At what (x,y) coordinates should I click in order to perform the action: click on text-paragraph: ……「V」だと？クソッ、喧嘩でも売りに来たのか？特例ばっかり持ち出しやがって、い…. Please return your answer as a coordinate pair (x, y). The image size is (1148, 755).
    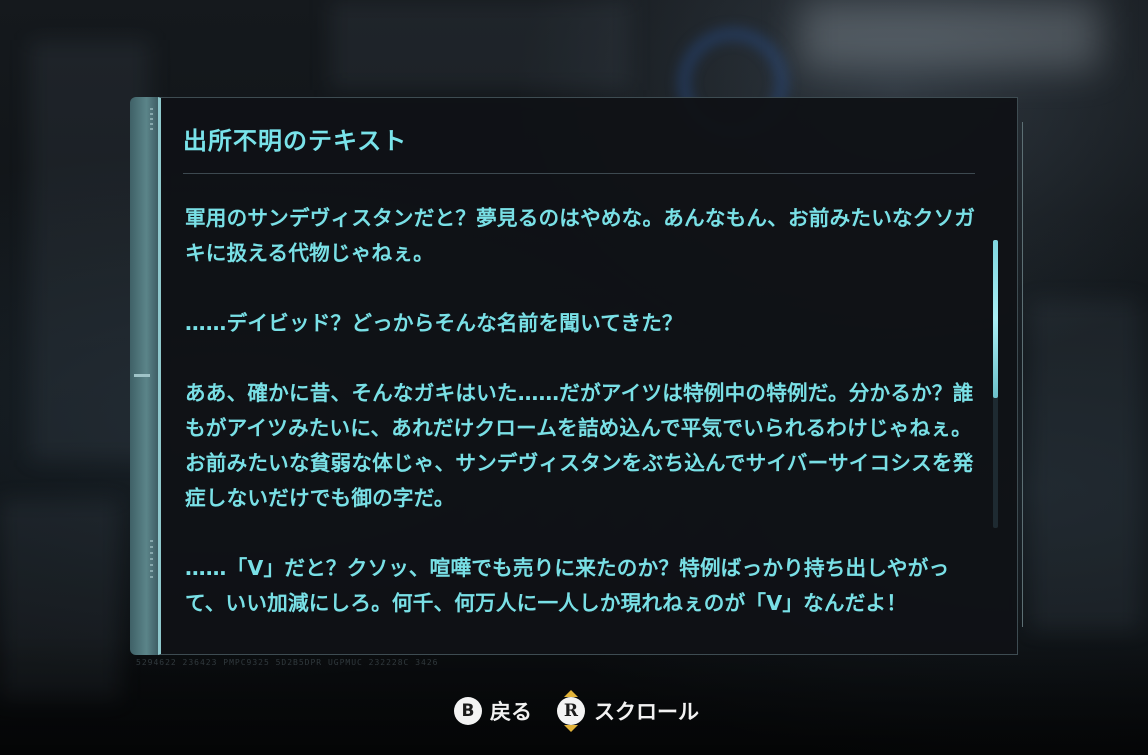
    Looking at the image, I should click on (567, 585).